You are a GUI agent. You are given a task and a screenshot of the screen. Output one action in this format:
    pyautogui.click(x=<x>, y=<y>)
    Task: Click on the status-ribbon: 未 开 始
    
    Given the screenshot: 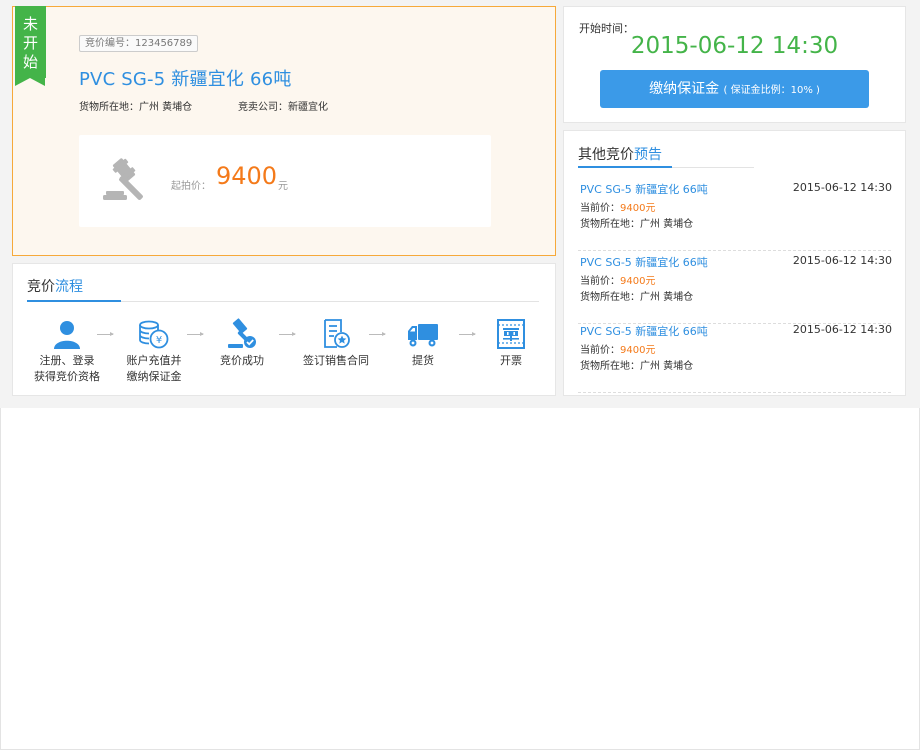 What is the action you would take?
    pyautogui.click(x=30, y=46)
    